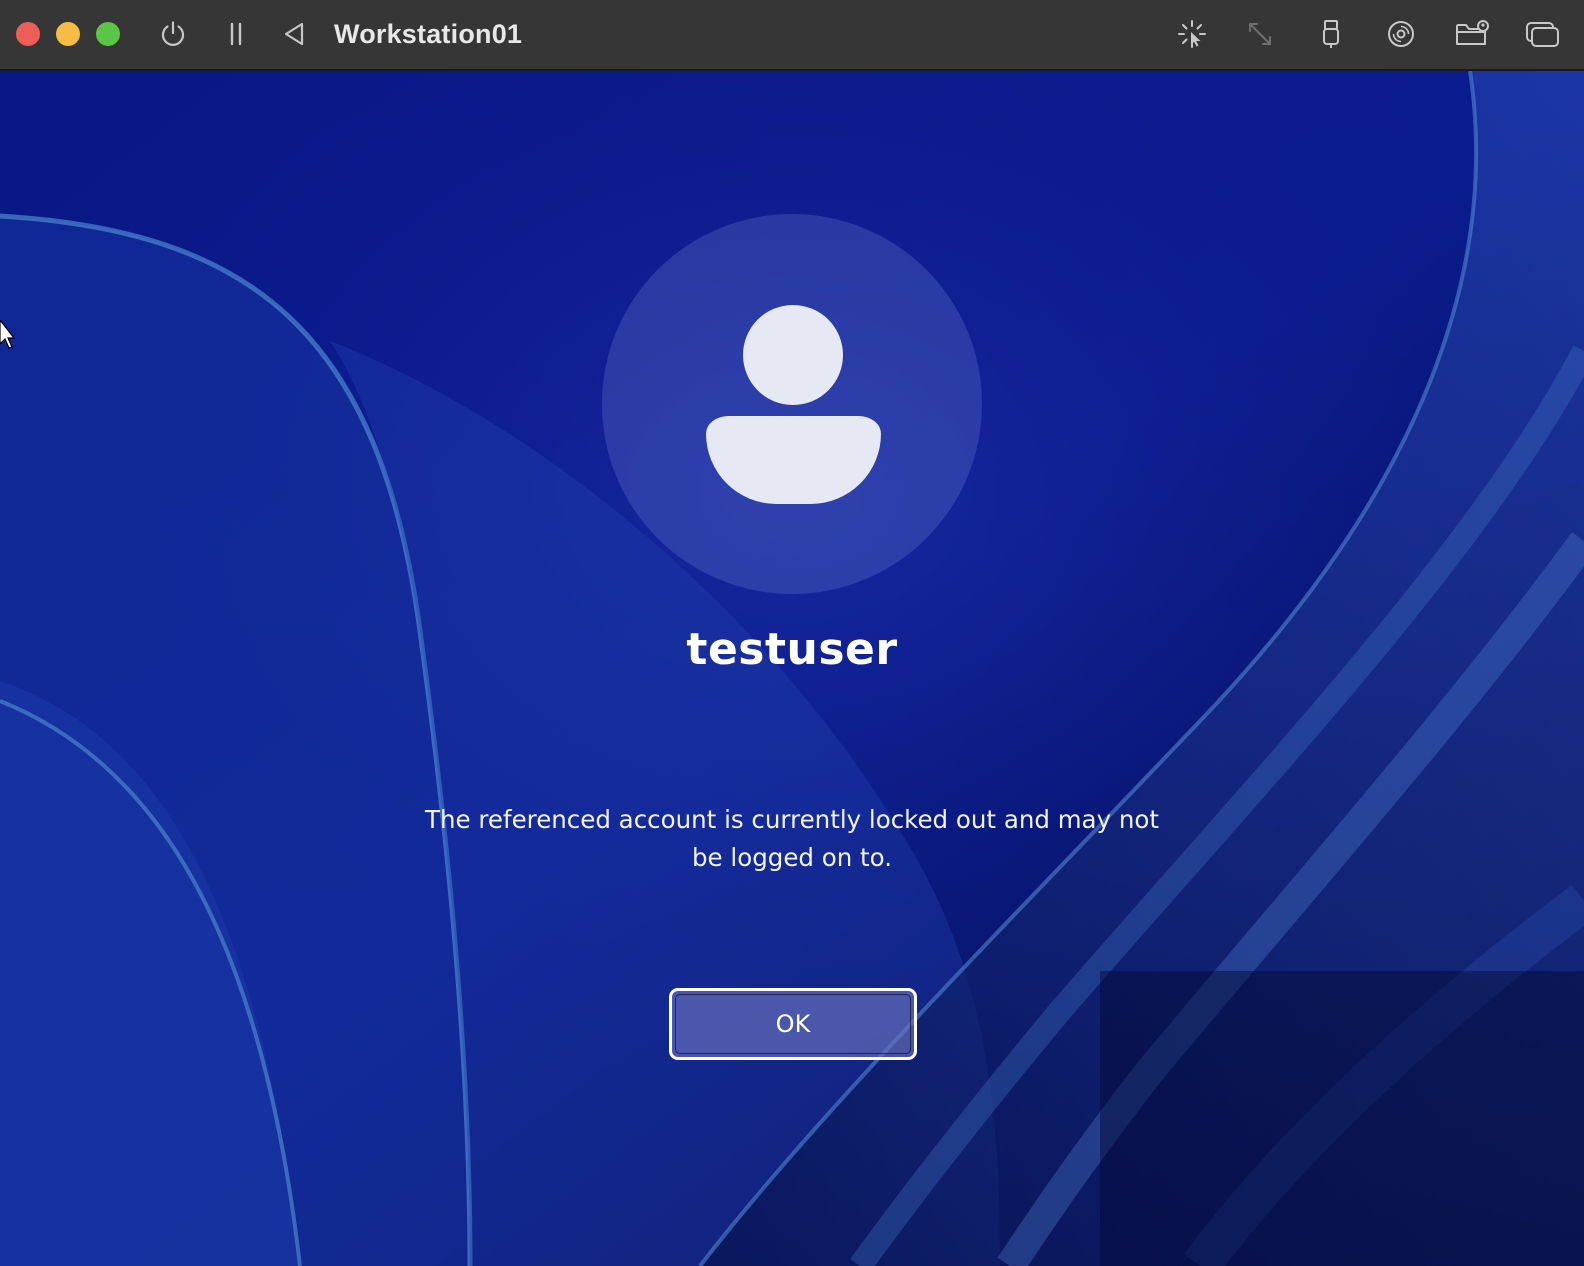  I want to click on disc-button, so click(1401, 34).